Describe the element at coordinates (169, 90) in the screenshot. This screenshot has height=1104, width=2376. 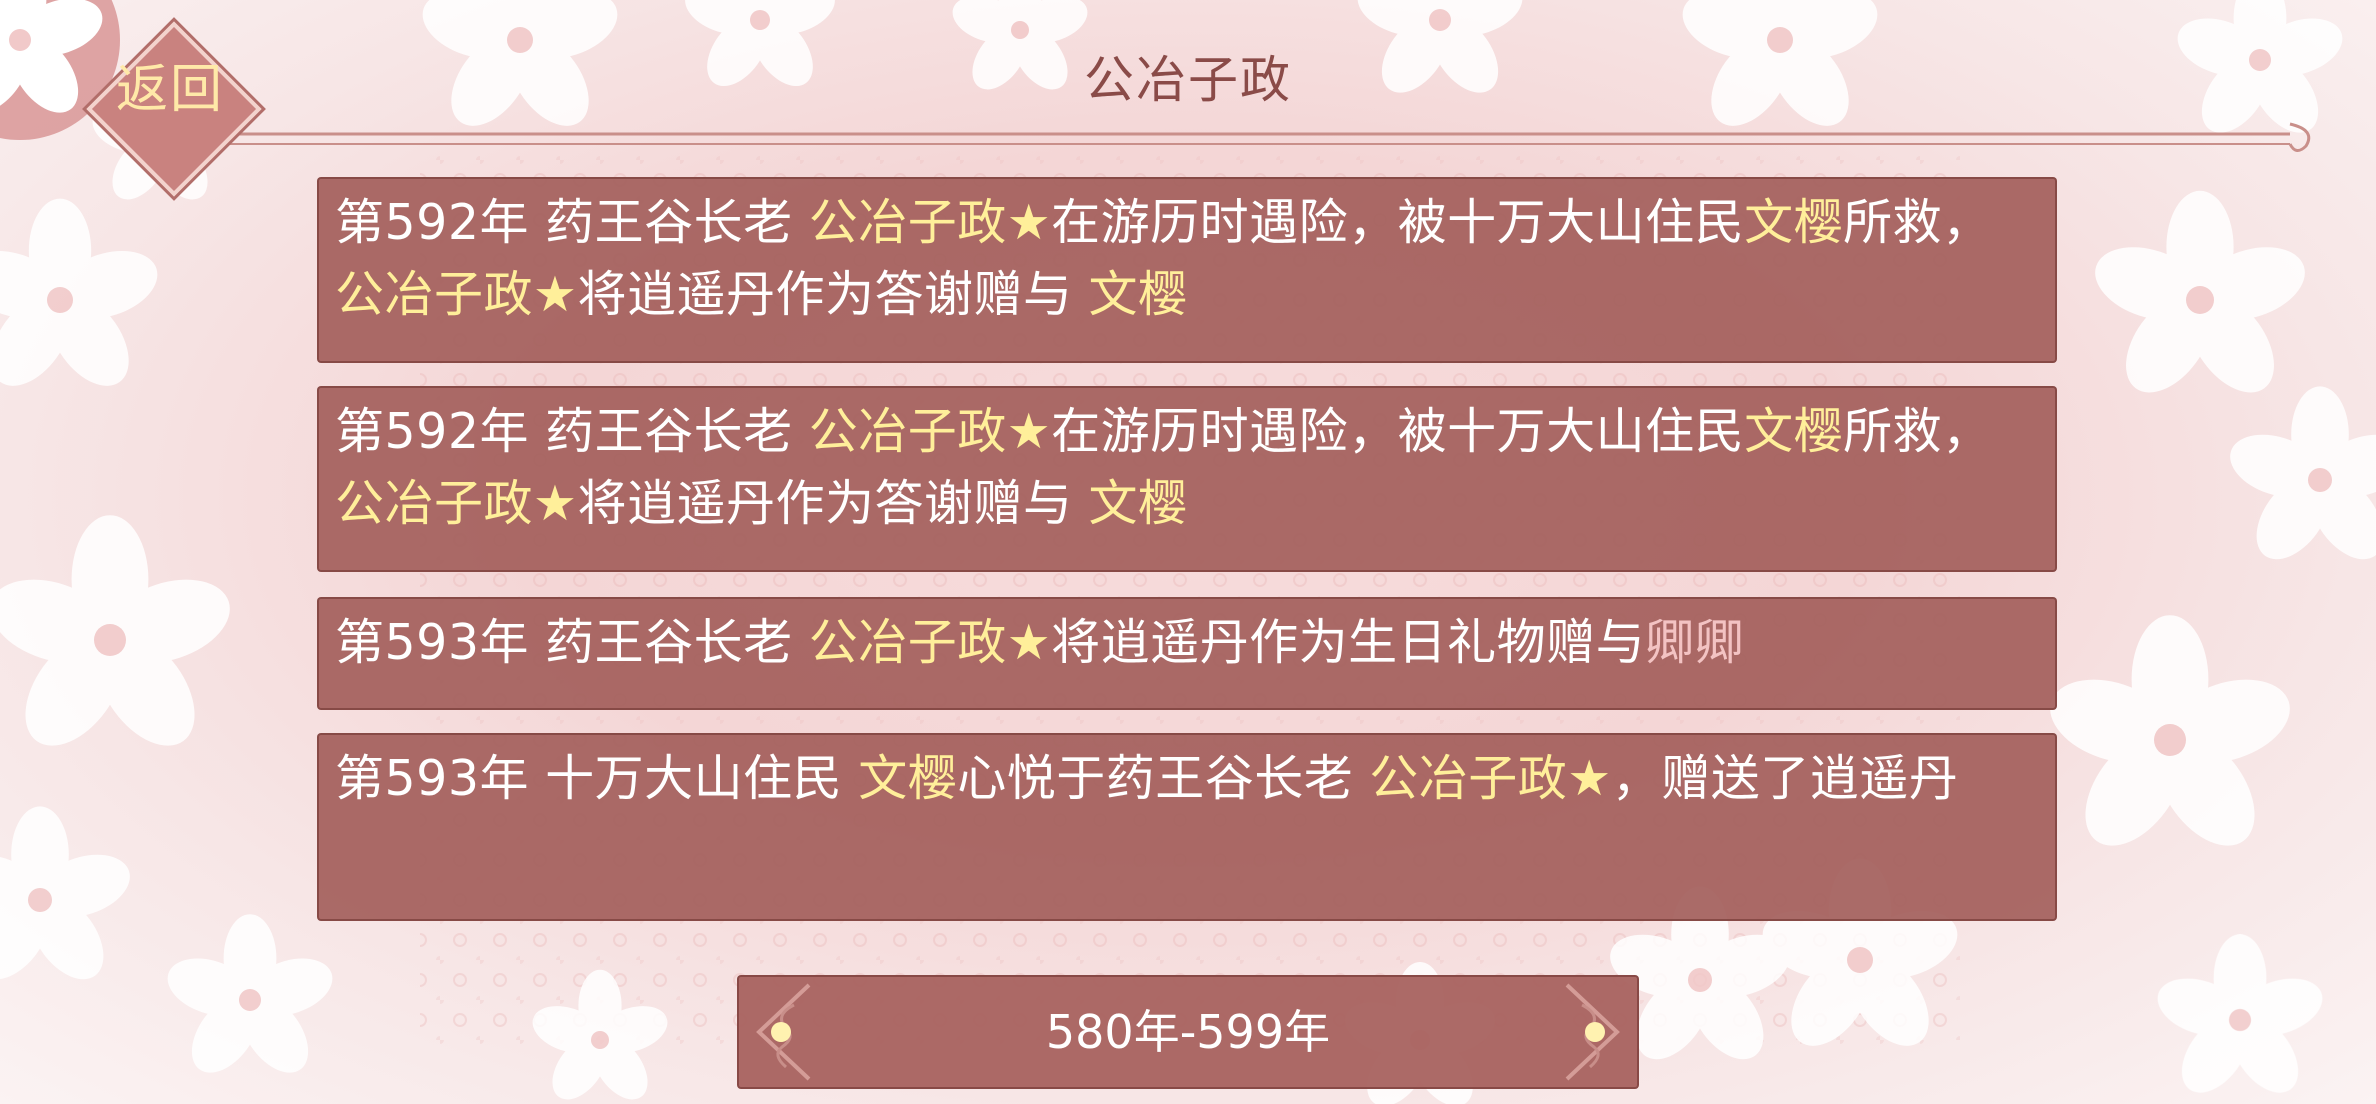
I see `back-button-label: 返回` at that location.